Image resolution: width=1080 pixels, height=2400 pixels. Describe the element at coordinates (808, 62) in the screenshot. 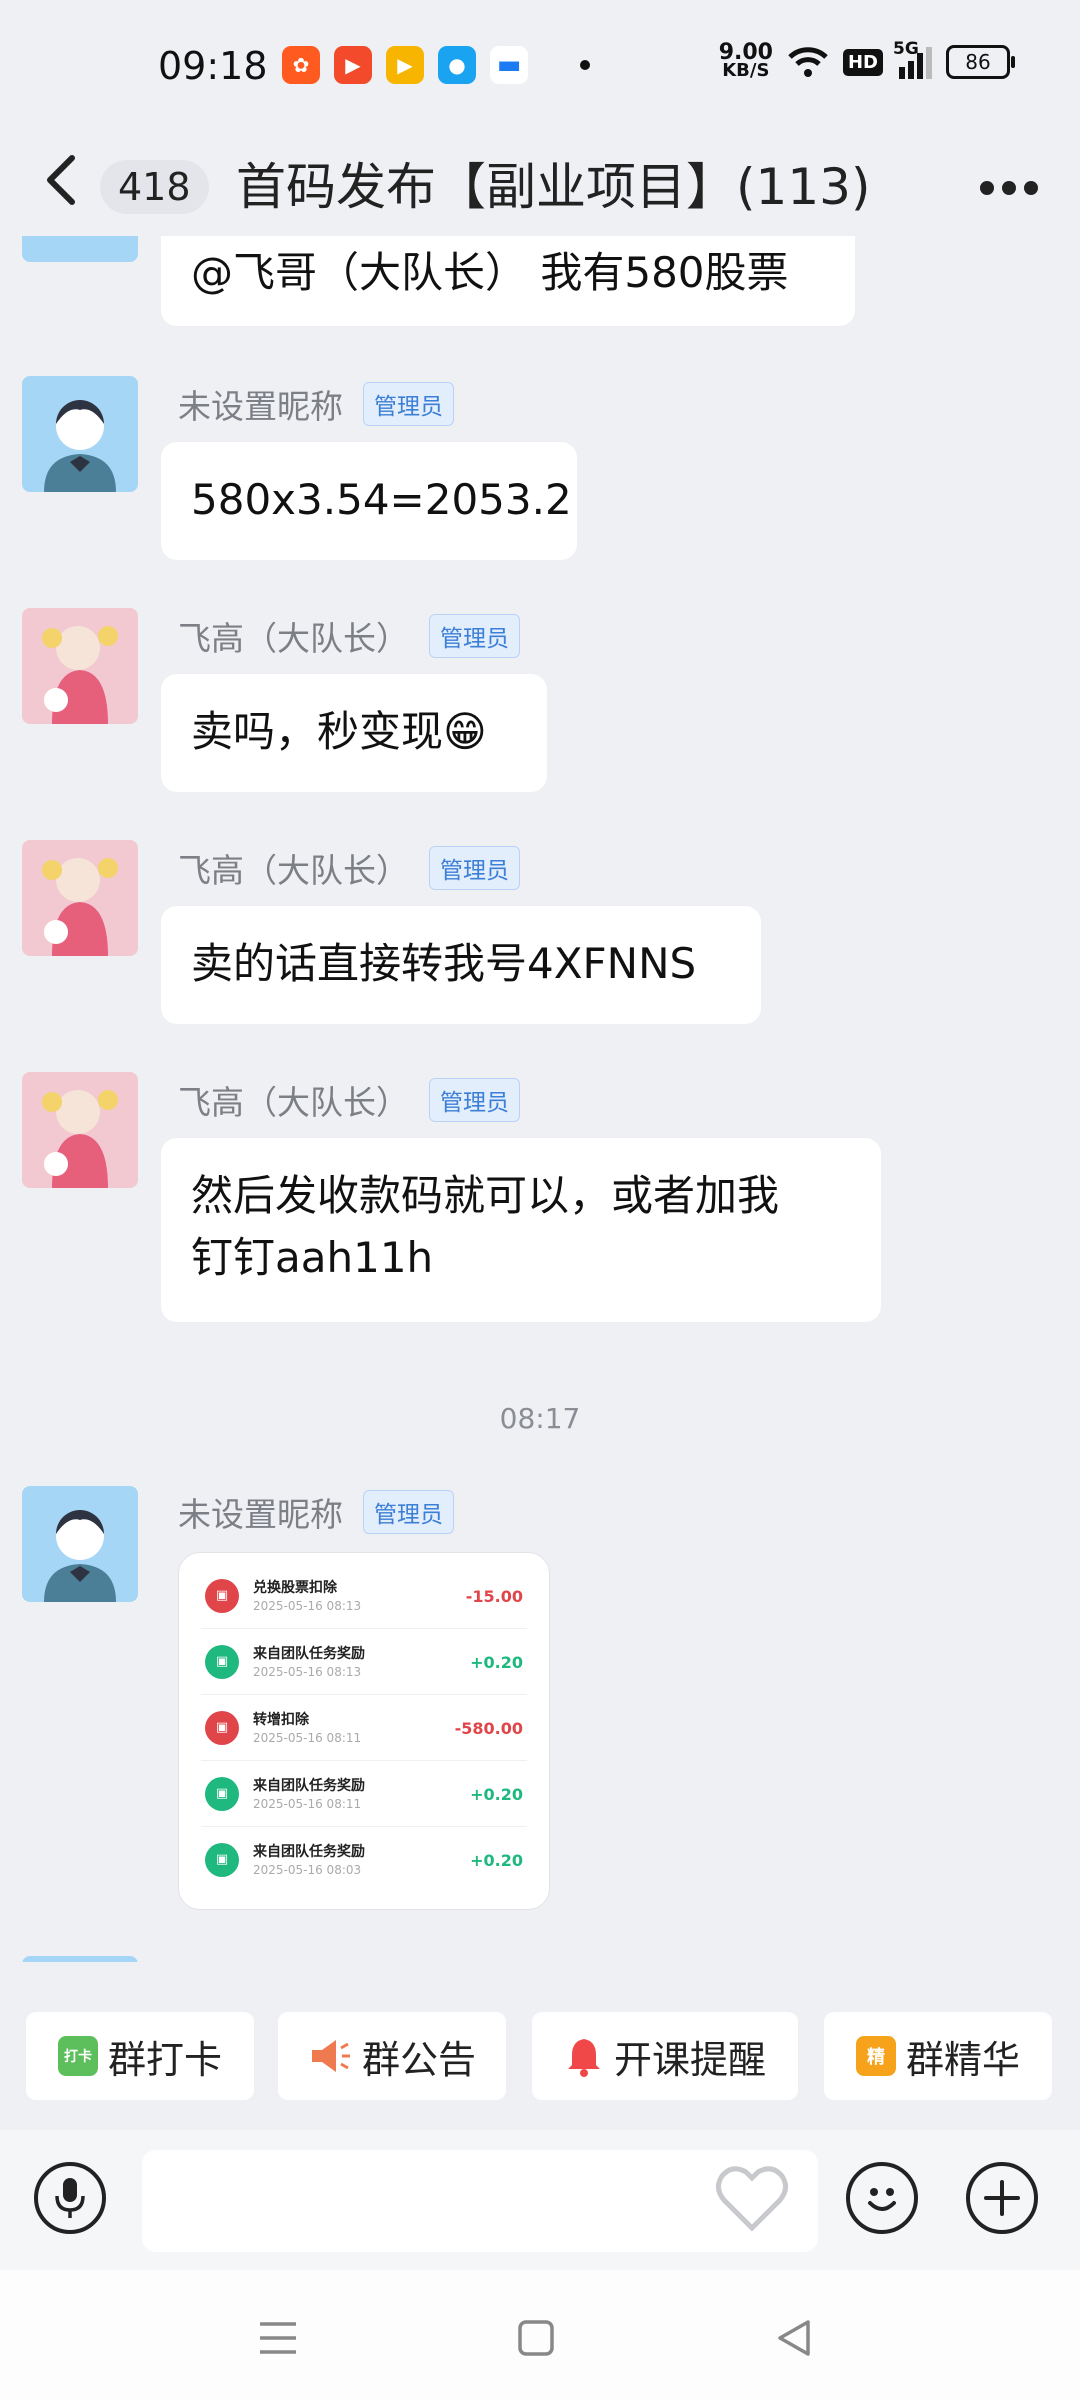

I see `wifi-icon` at that location.